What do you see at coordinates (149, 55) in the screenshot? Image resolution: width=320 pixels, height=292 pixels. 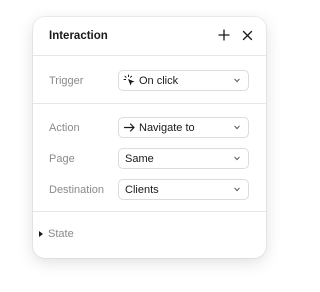 I see `header-divider` at bounding box center [149, 55].